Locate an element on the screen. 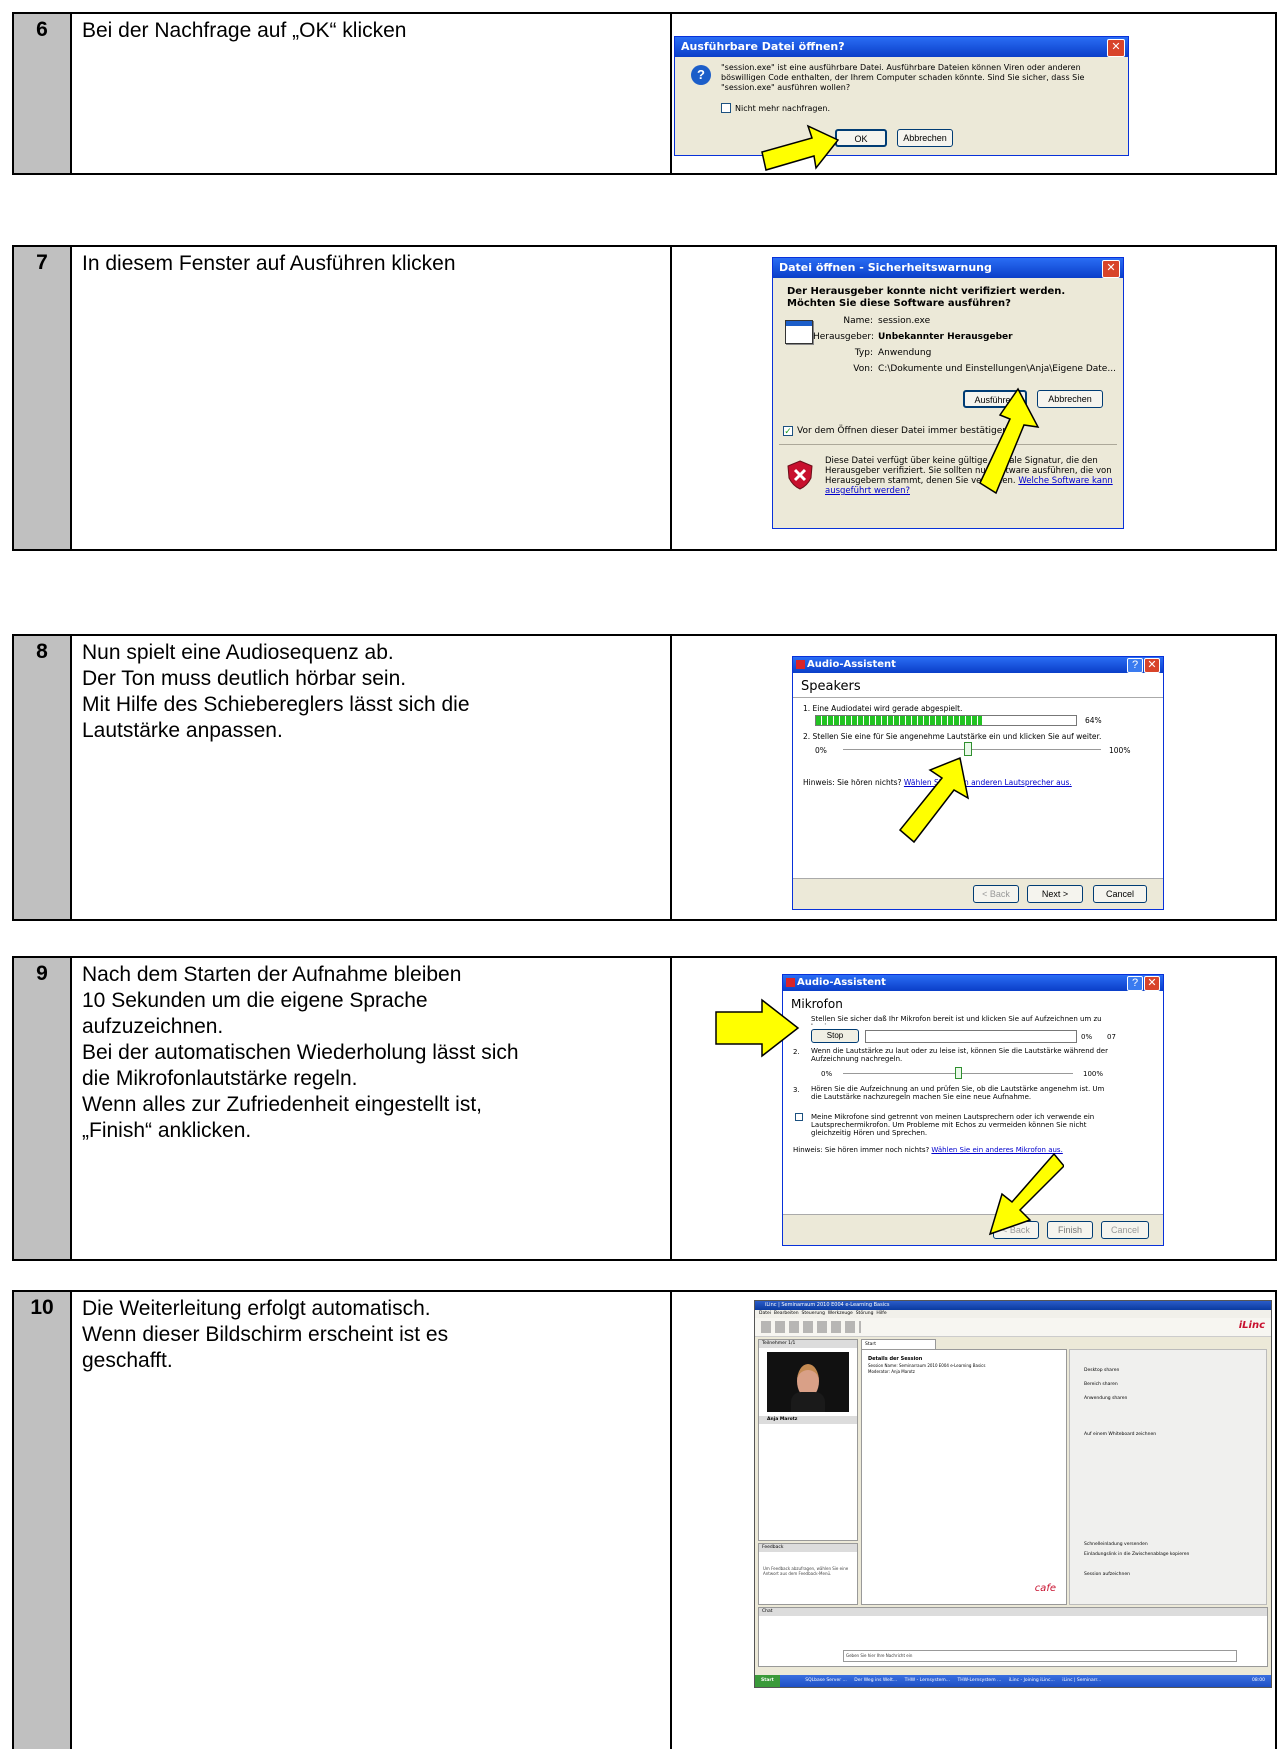  participants-label: Teilnehmer is located at coordinates (774, 1343).